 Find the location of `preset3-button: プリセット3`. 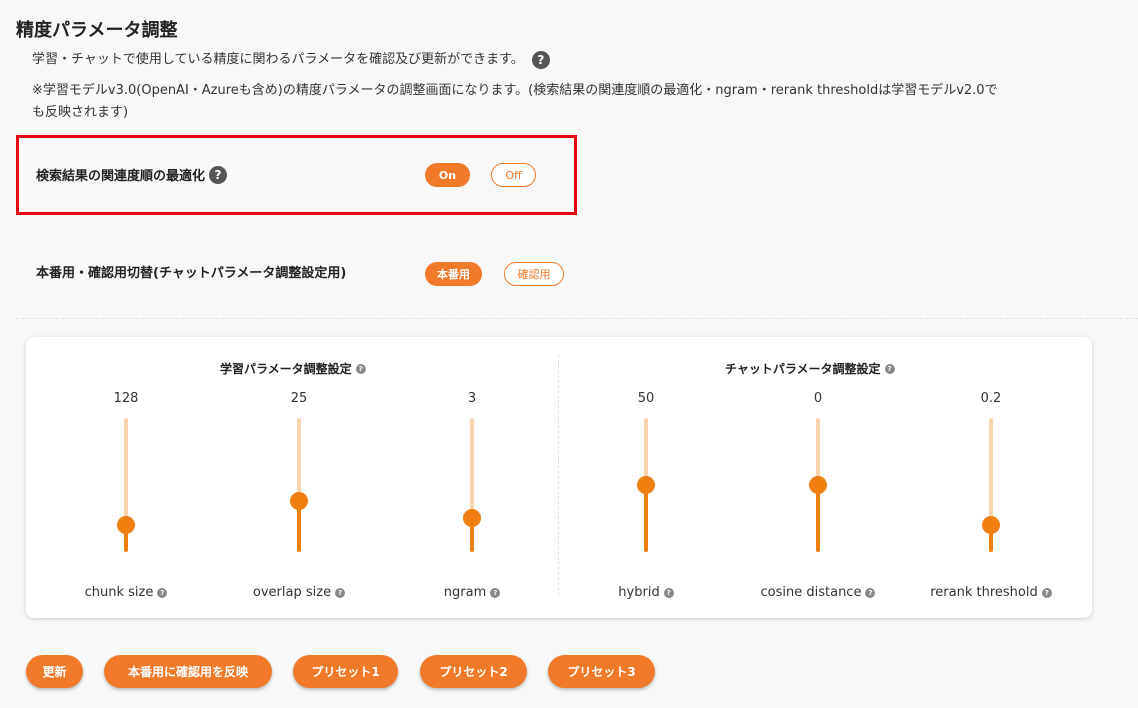

preset3-button: プリセット3 is located at coordinates (601, 671).